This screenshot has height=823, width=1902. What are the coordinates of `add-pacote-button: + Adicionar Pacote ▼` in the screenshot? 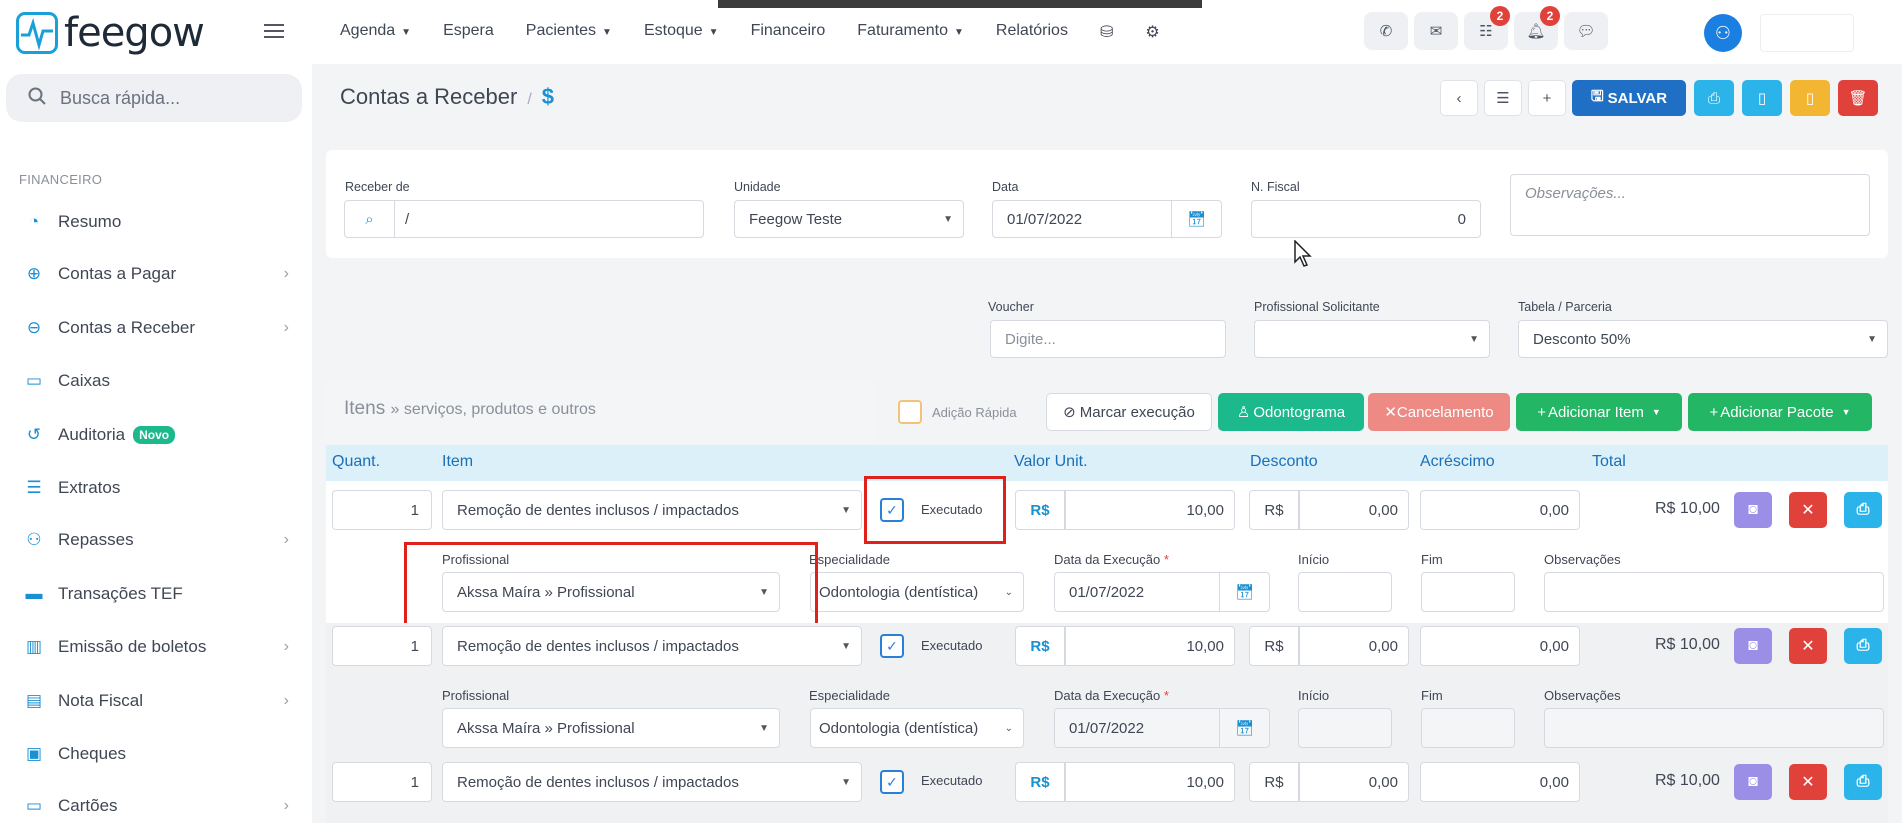 It's located at (1780, 412).